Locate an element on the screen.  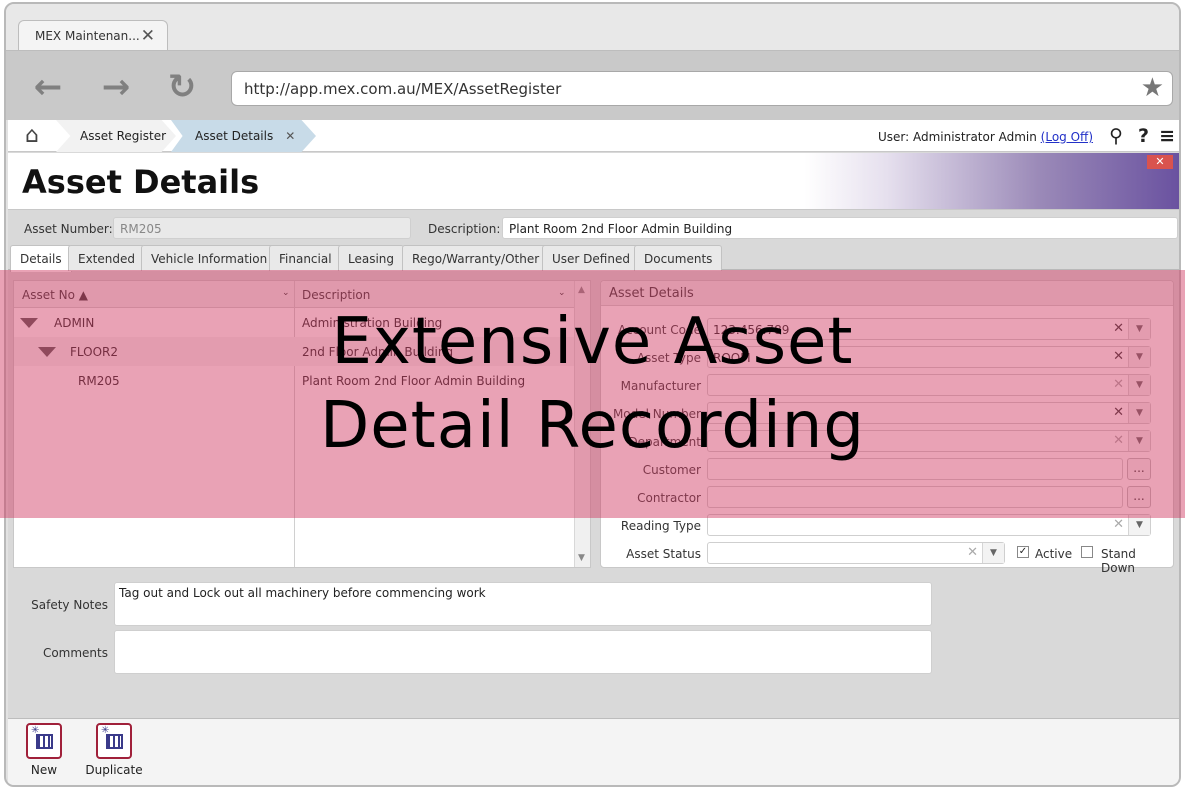
browser-tabbar: MEX Maintenan... ✕ is located at coordinates (592, 27).